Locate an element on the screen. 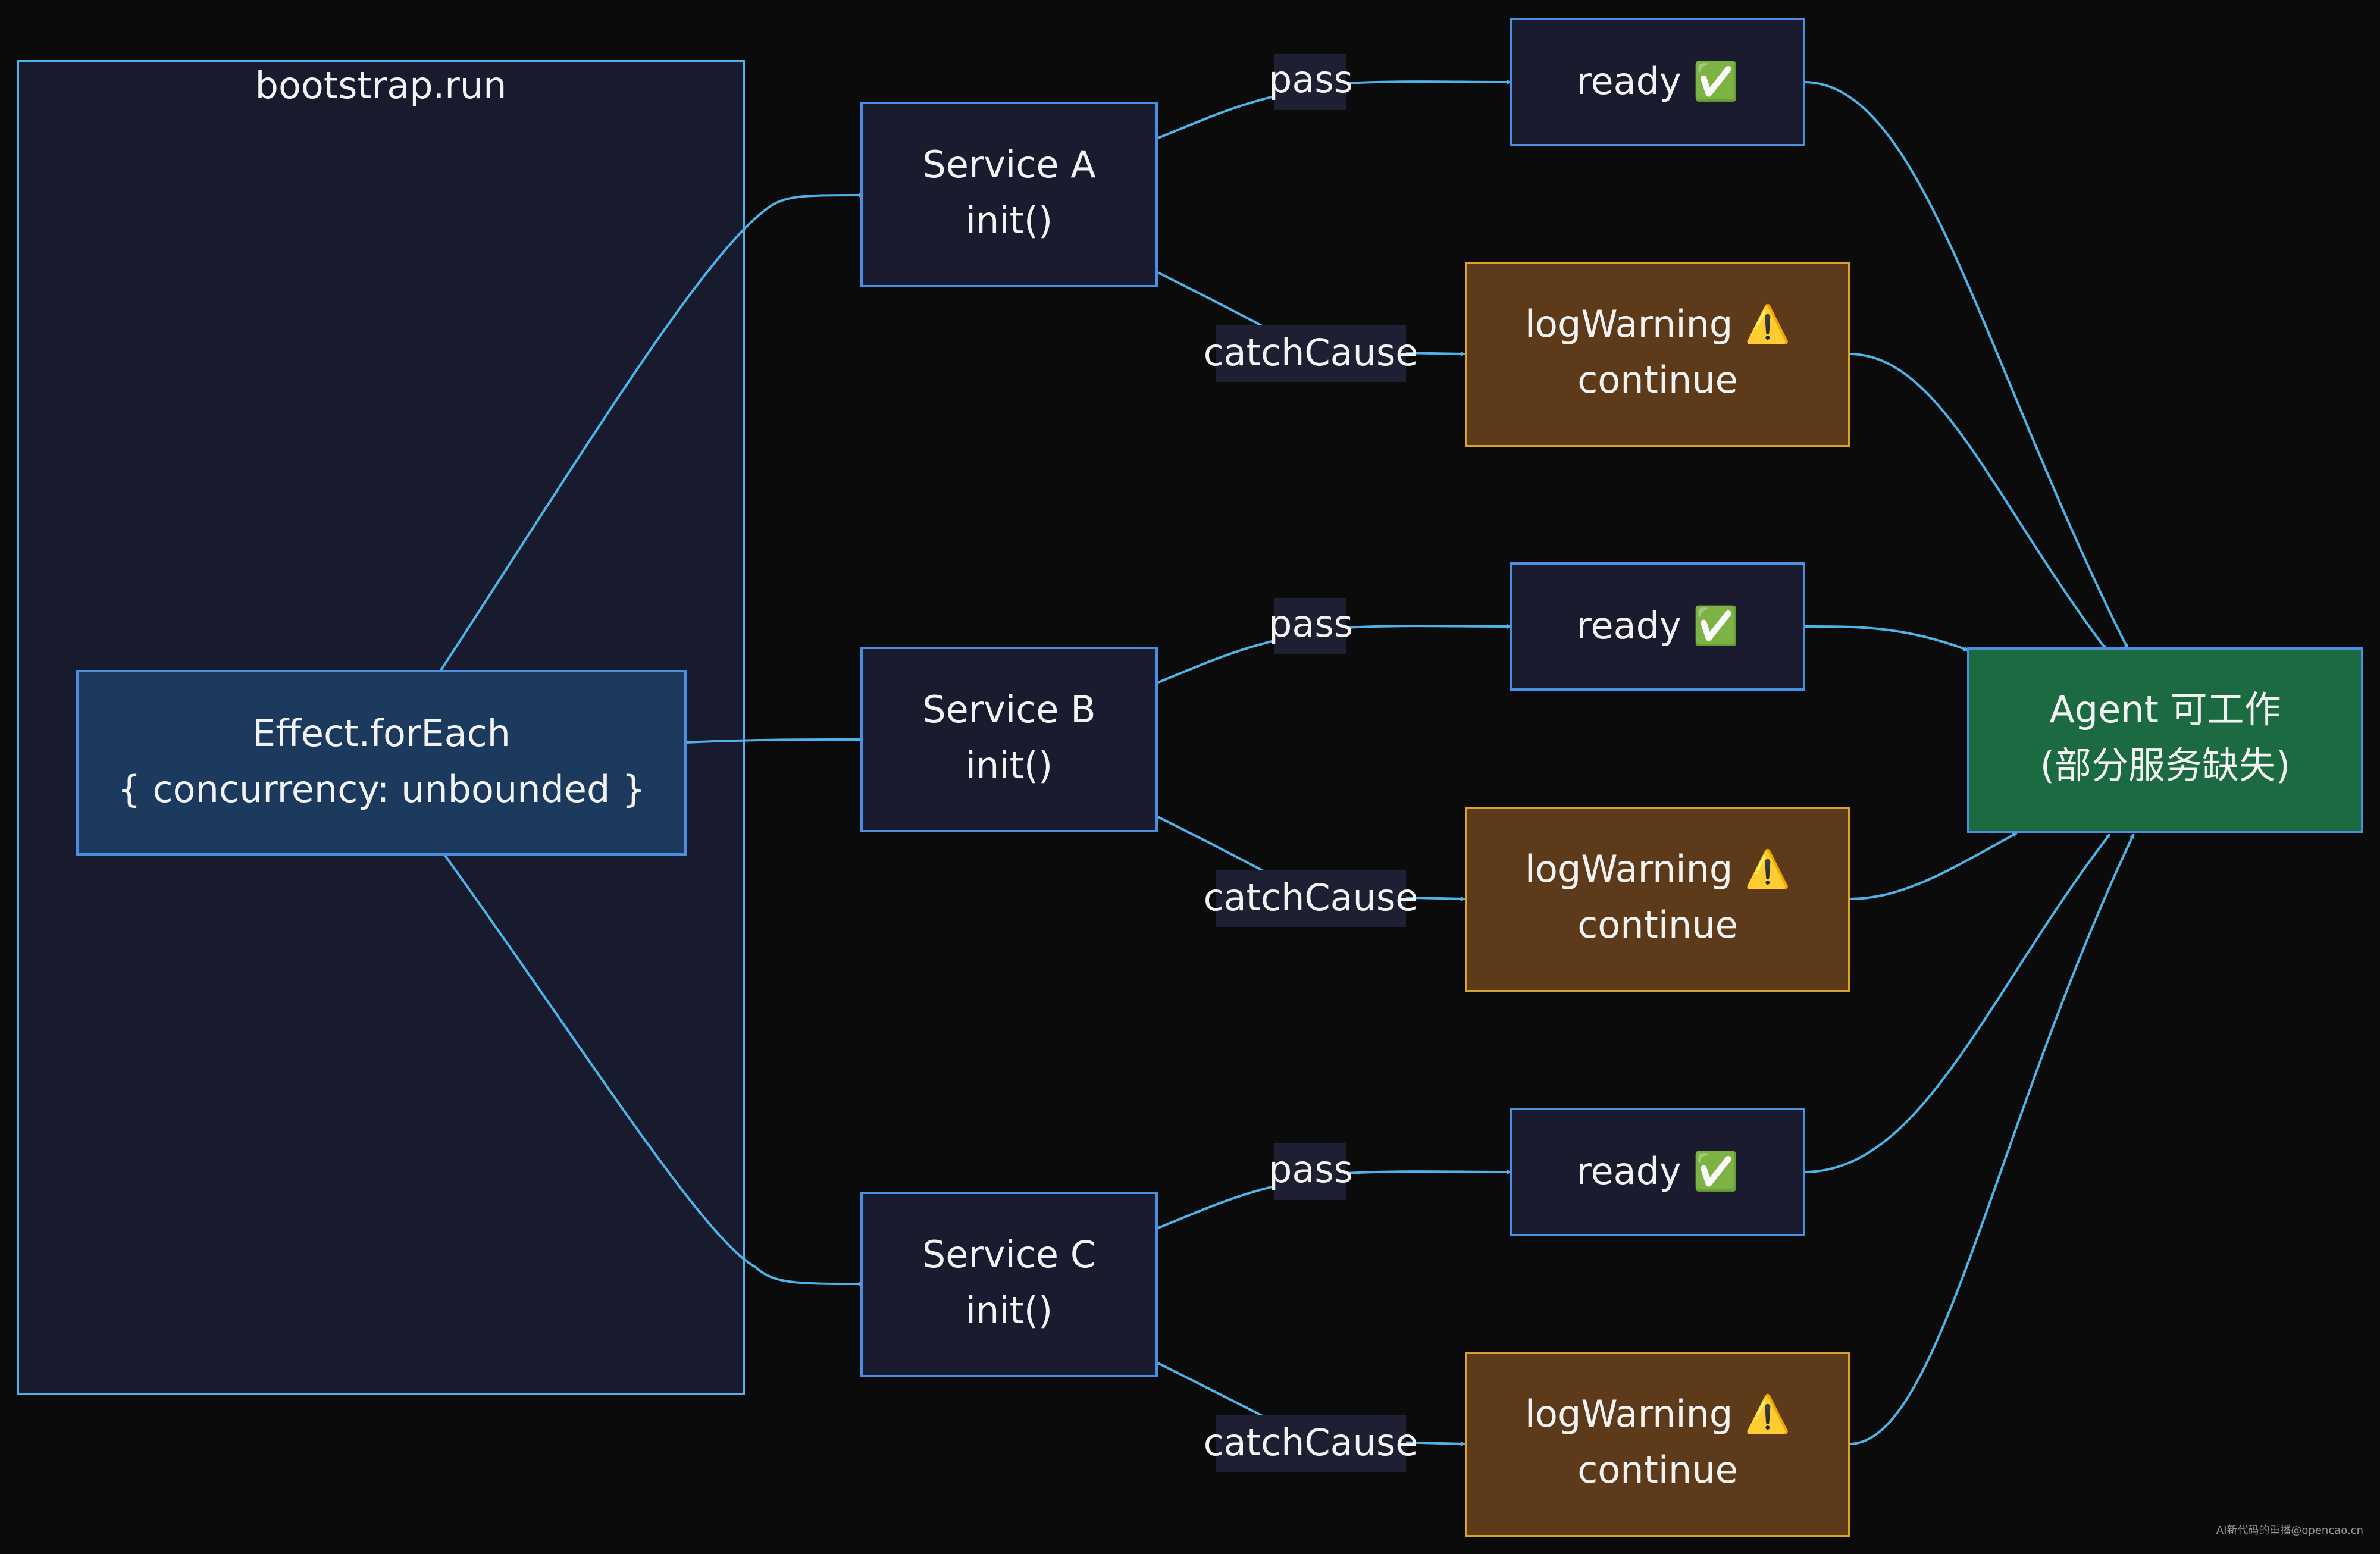  ready-node-b: ready ✅ is located at coordinates (1657, 626).